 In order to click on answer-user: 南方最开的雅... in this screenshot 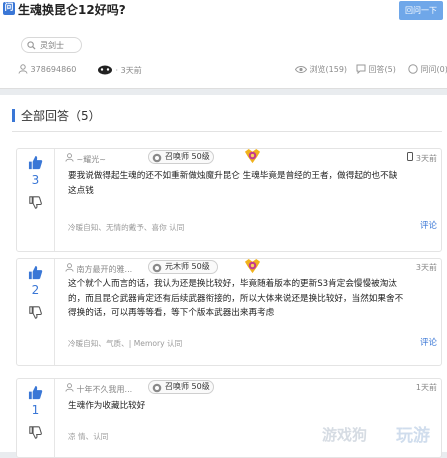, I will do `click(98, 269)`.